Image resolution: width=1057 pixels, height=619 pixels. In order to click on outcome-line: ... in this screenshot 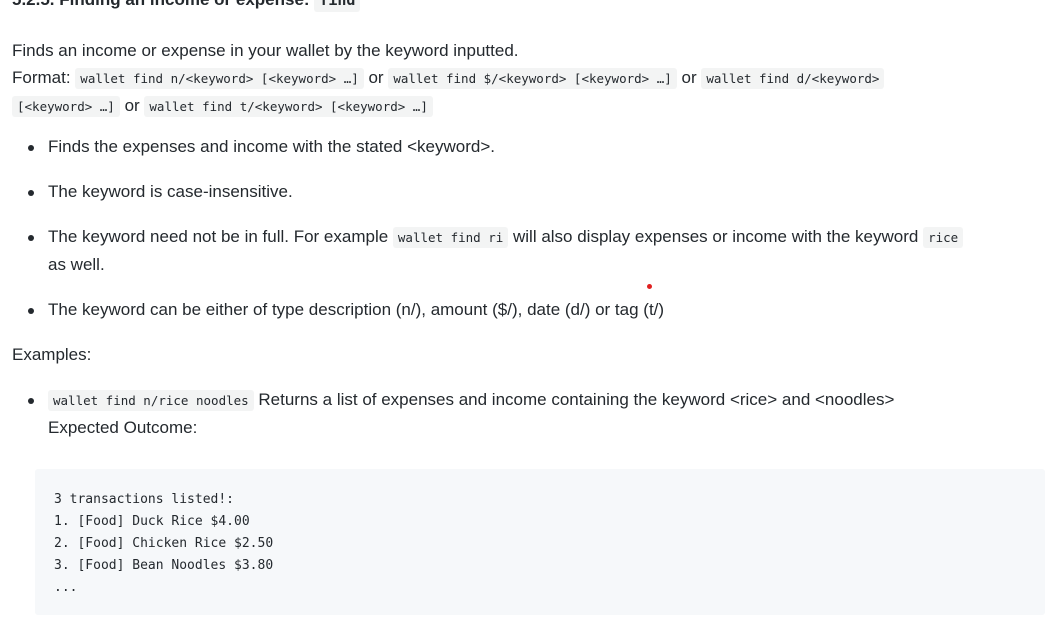, I will do `click(66, 587)`.